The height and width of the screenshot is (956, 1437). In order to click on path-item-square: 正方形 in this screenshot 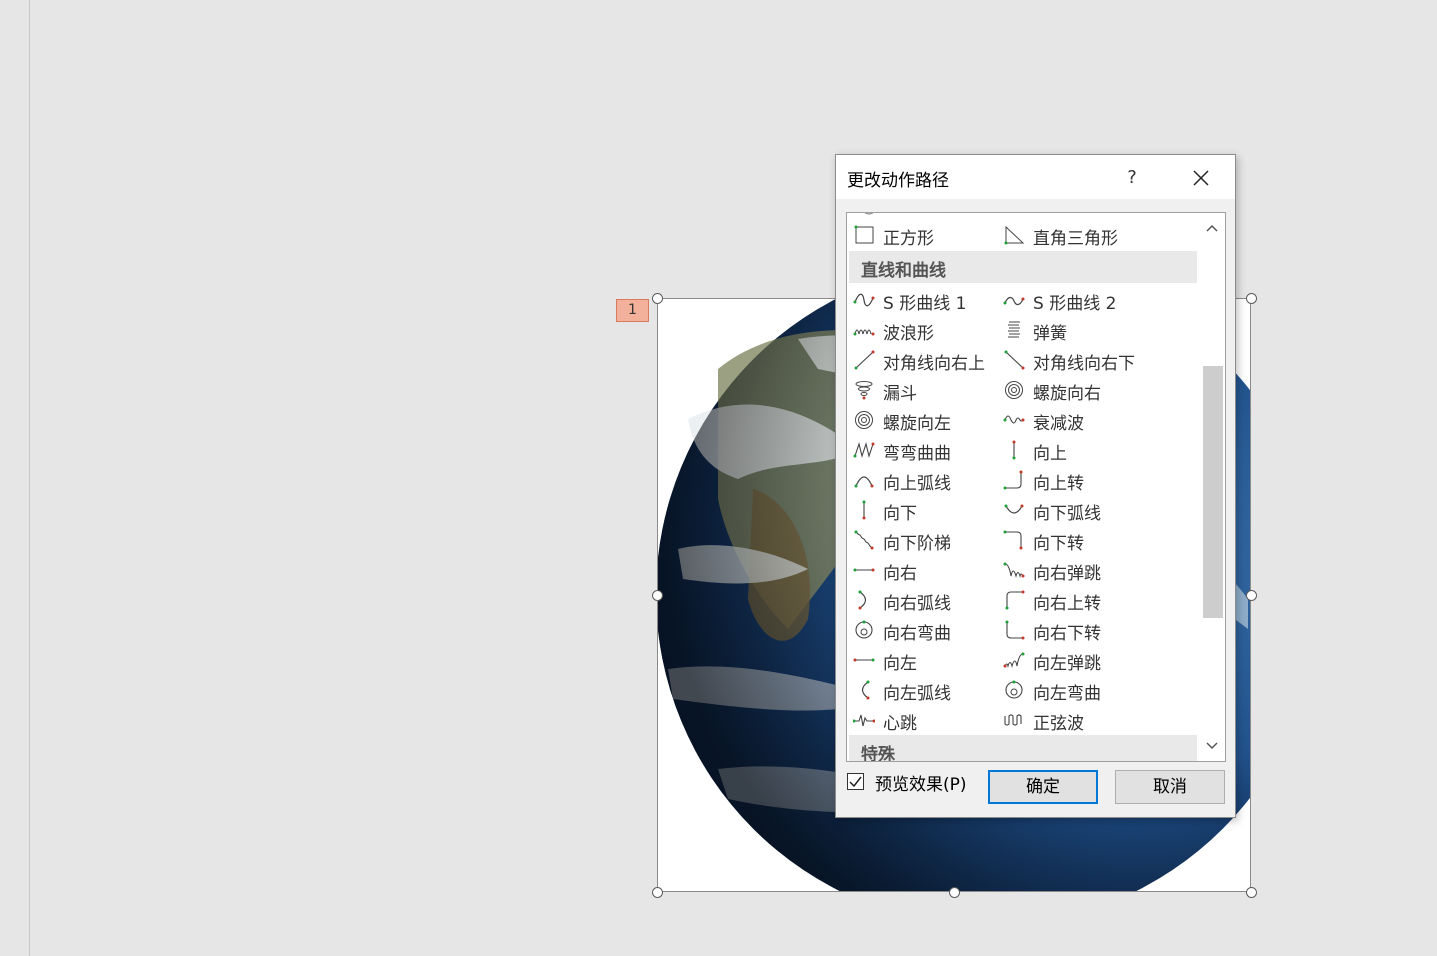, I will do `click(926, 235)`.